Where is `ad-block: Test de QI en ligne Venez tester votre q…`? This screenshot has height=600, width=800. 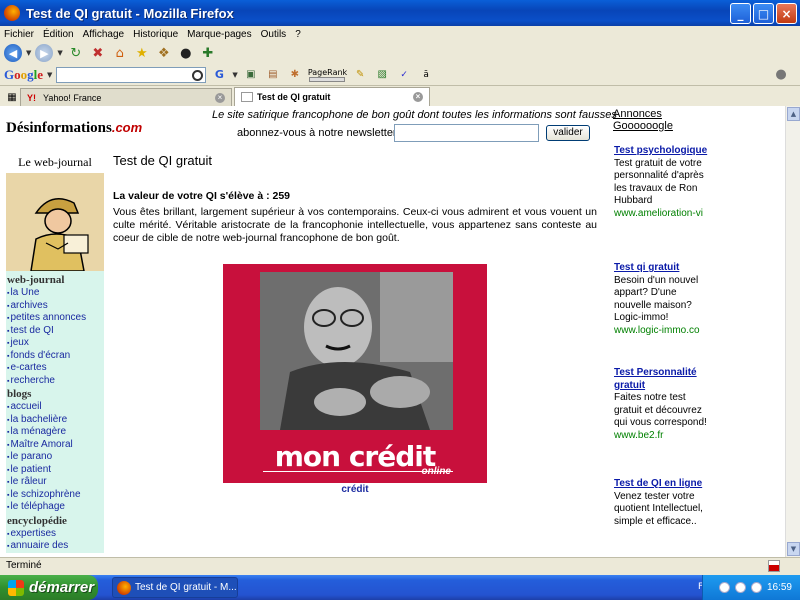 ad-block: Test de QI en ligne Venez tester votre q… is located at coordinates (664, 503).